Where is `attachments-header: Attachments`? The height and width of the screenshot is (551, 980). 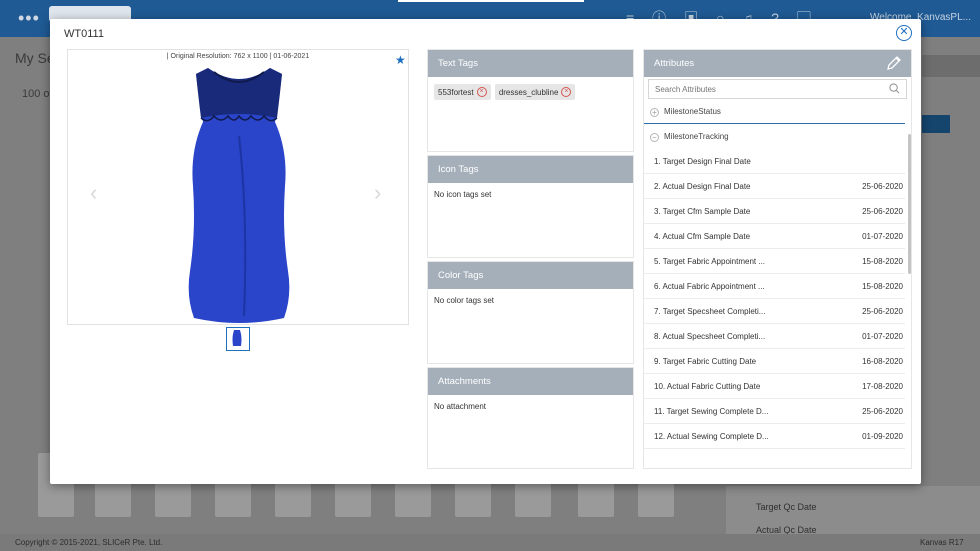 attachments-header: Attachments is located at coordinates (530, 381).